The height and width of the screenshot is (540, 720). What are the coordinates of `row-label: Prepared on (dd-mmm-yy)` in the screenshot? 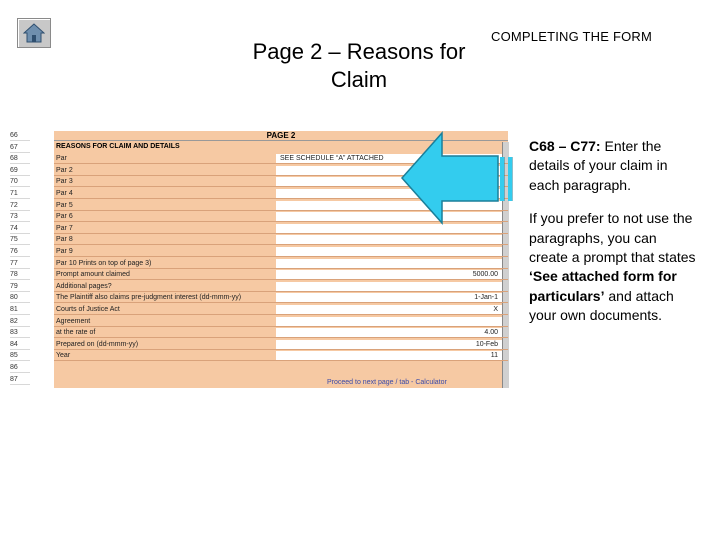 It's located at (97, 344).